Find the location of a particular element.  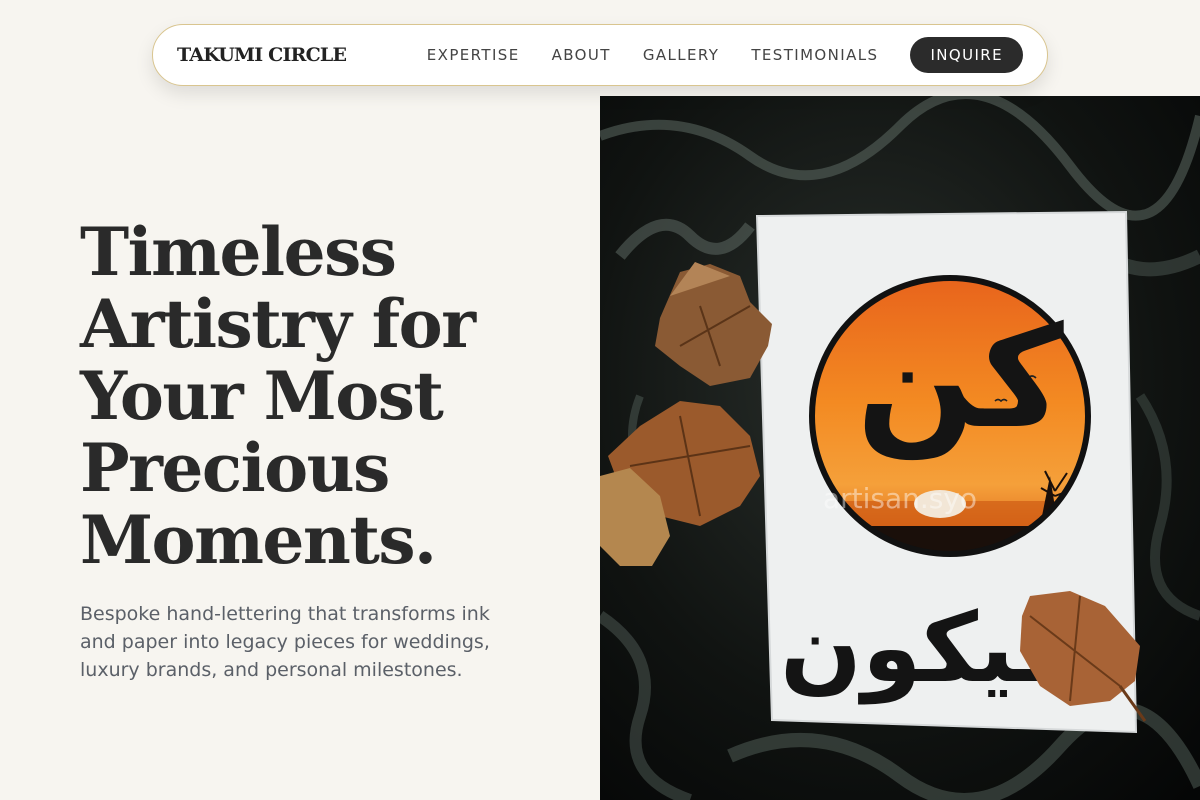

calligraphy-top: كن is located at coordinates (960, 378).